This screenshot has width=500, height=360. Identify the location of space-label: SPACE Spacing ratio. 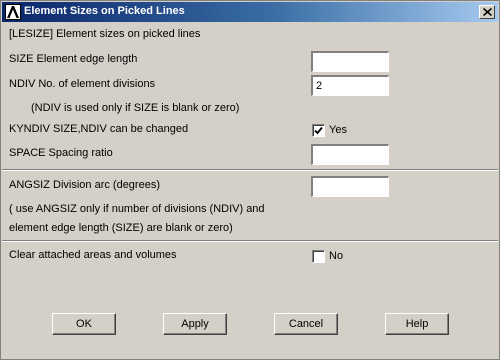
(61, 153).